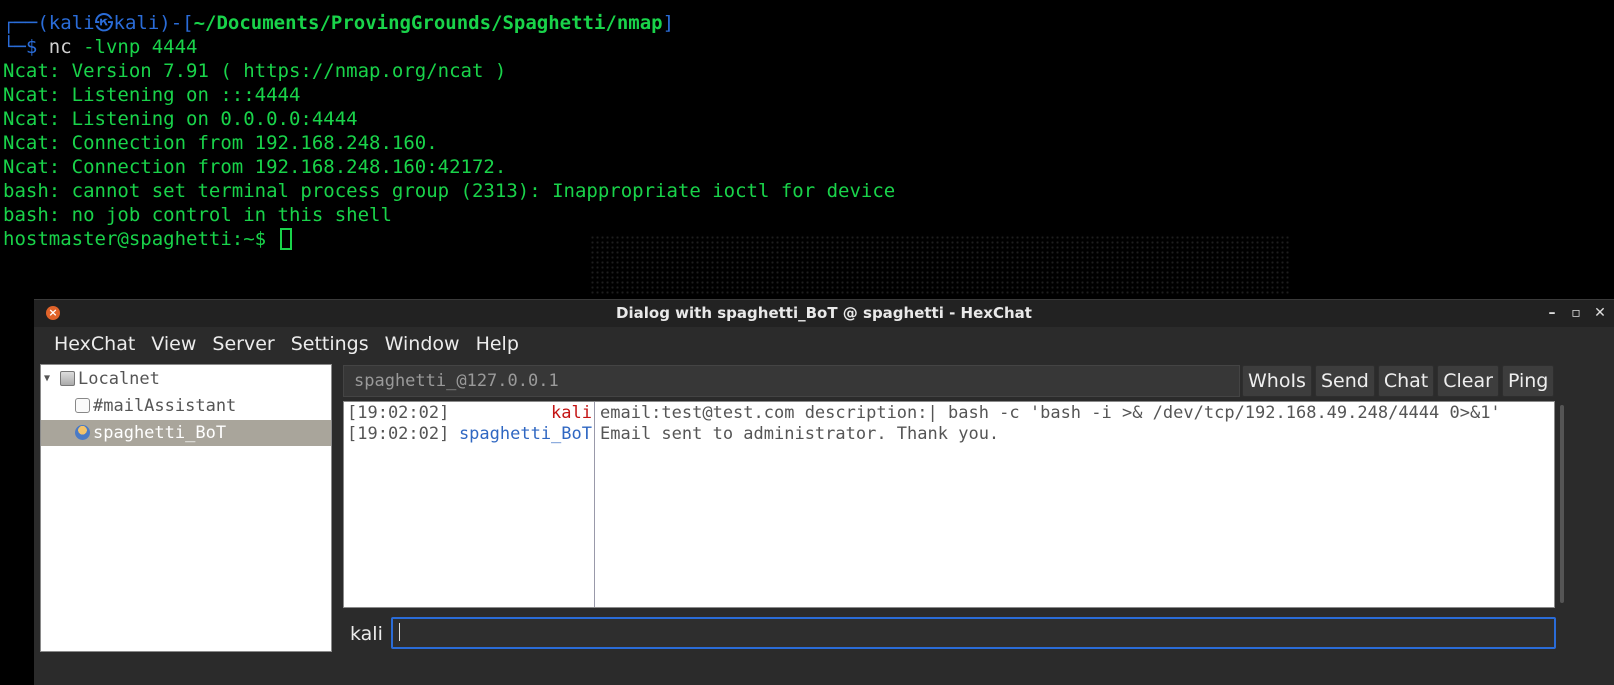 Image resolution: width=1614 pixels, height=685 pixels. What do you see at coordinates (399, 632) in the screenshot?
I see `input-caret` at bounding box center [399, 632].